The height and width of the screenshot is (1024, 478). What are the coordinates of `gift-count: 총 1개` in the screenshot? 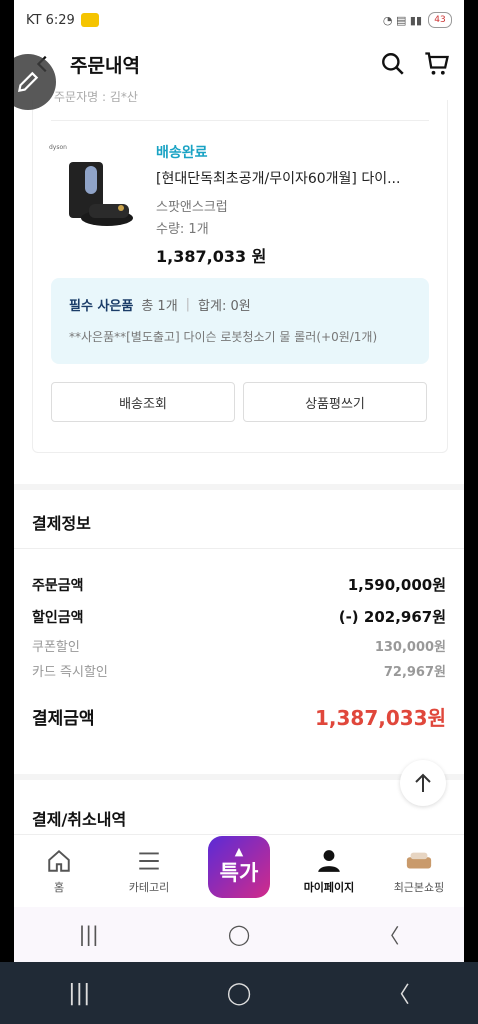 It's located at (159, 306).